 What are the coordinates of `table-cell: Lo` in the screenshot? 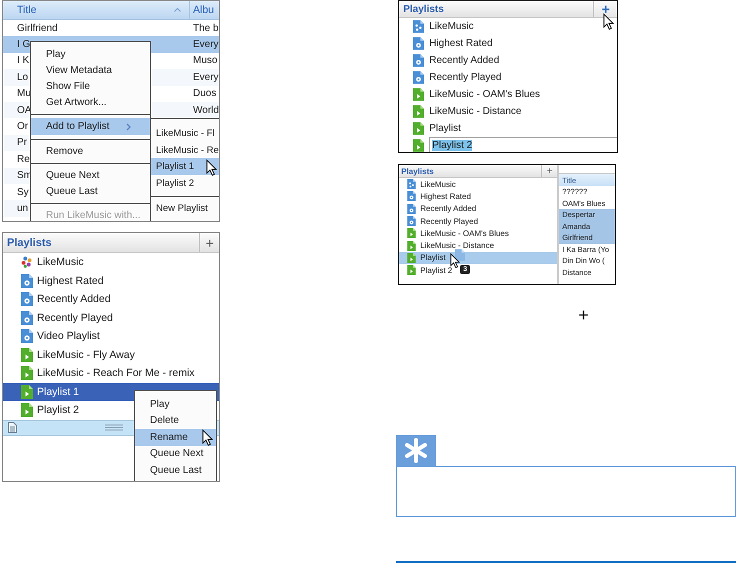 It's located at (22, 77).